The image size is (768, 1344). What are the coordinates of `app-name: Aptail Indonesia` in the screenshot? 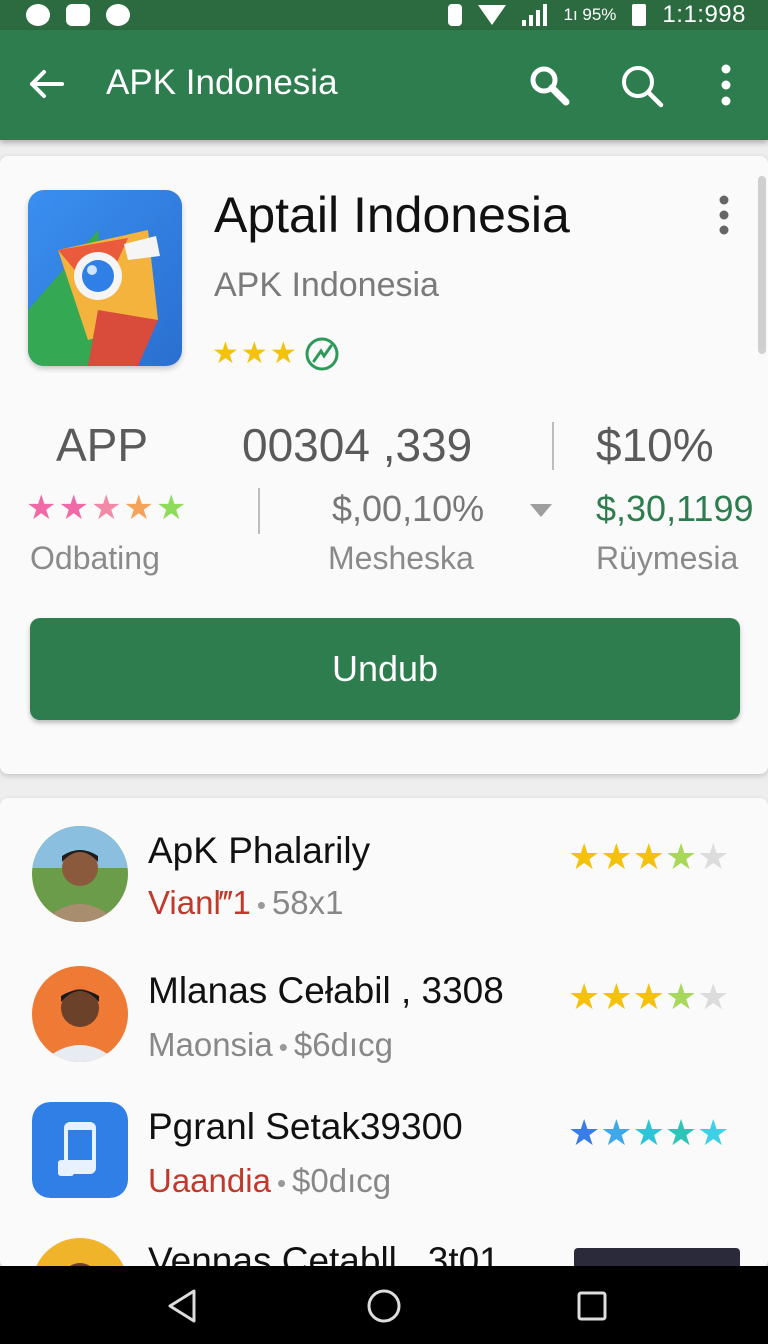 It's located at (392, 215).